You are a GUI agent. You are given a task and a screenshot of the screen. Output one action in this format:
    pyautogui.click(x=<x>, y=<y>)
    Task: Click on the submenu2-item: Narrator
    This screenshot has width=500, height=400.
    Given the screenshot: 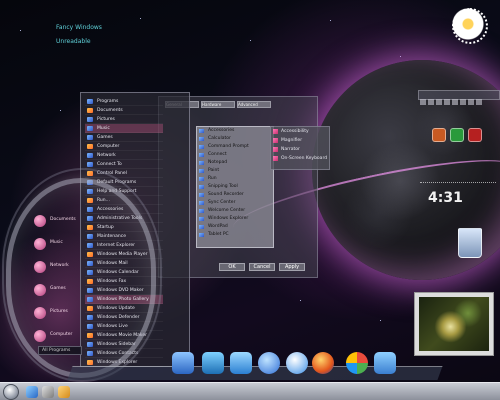 What is the action you would take?
    pyautogui.click(x=300, y=149)
    